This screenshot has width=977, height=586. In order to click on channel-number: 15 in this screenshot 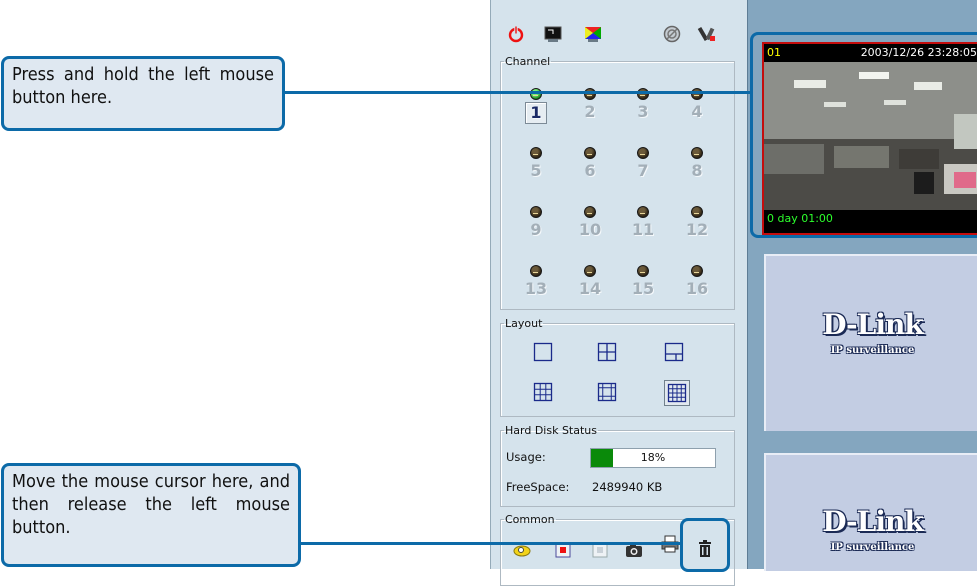, I will do `click(643, 288)`.